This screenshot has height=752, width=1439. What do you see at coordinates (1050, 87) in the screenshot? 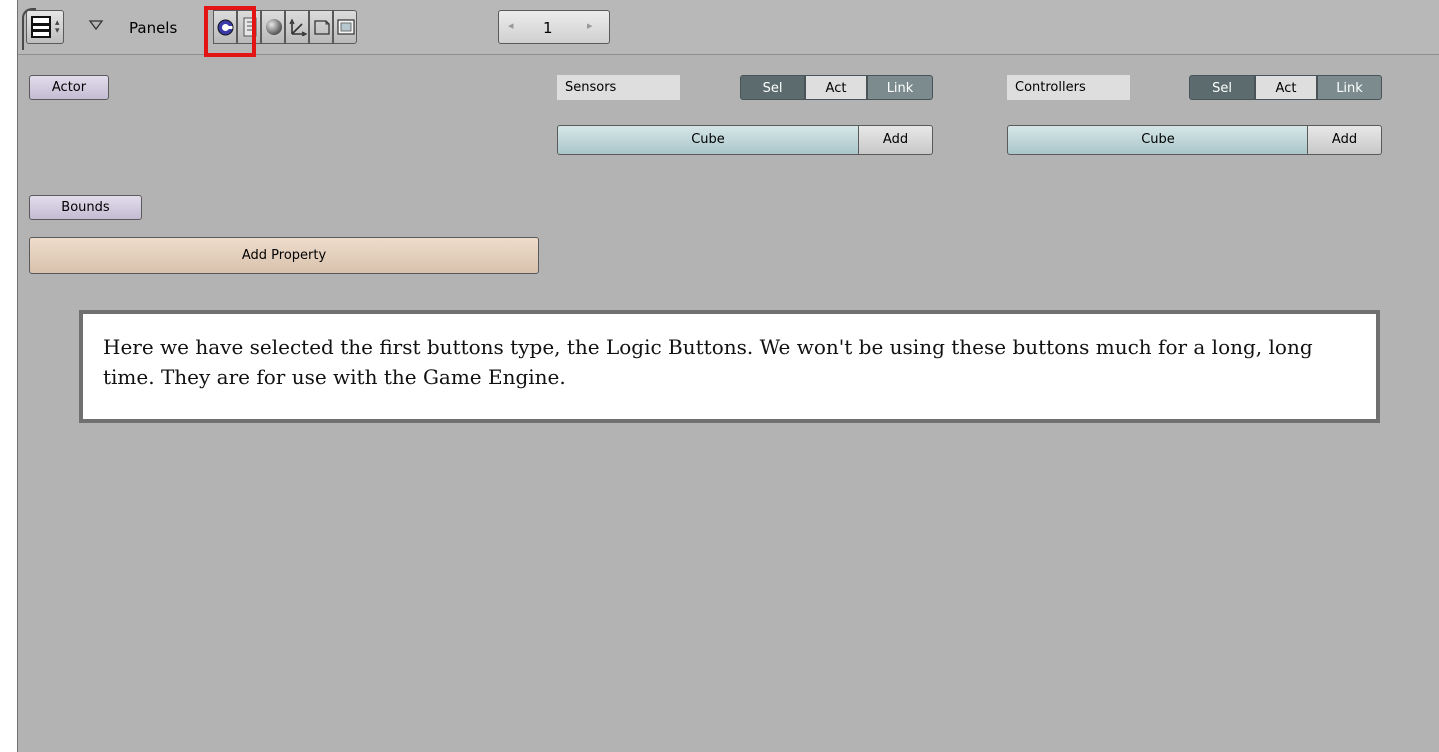
I see `controllers-title-label: Controllers` at bounding box center [1050, 87].